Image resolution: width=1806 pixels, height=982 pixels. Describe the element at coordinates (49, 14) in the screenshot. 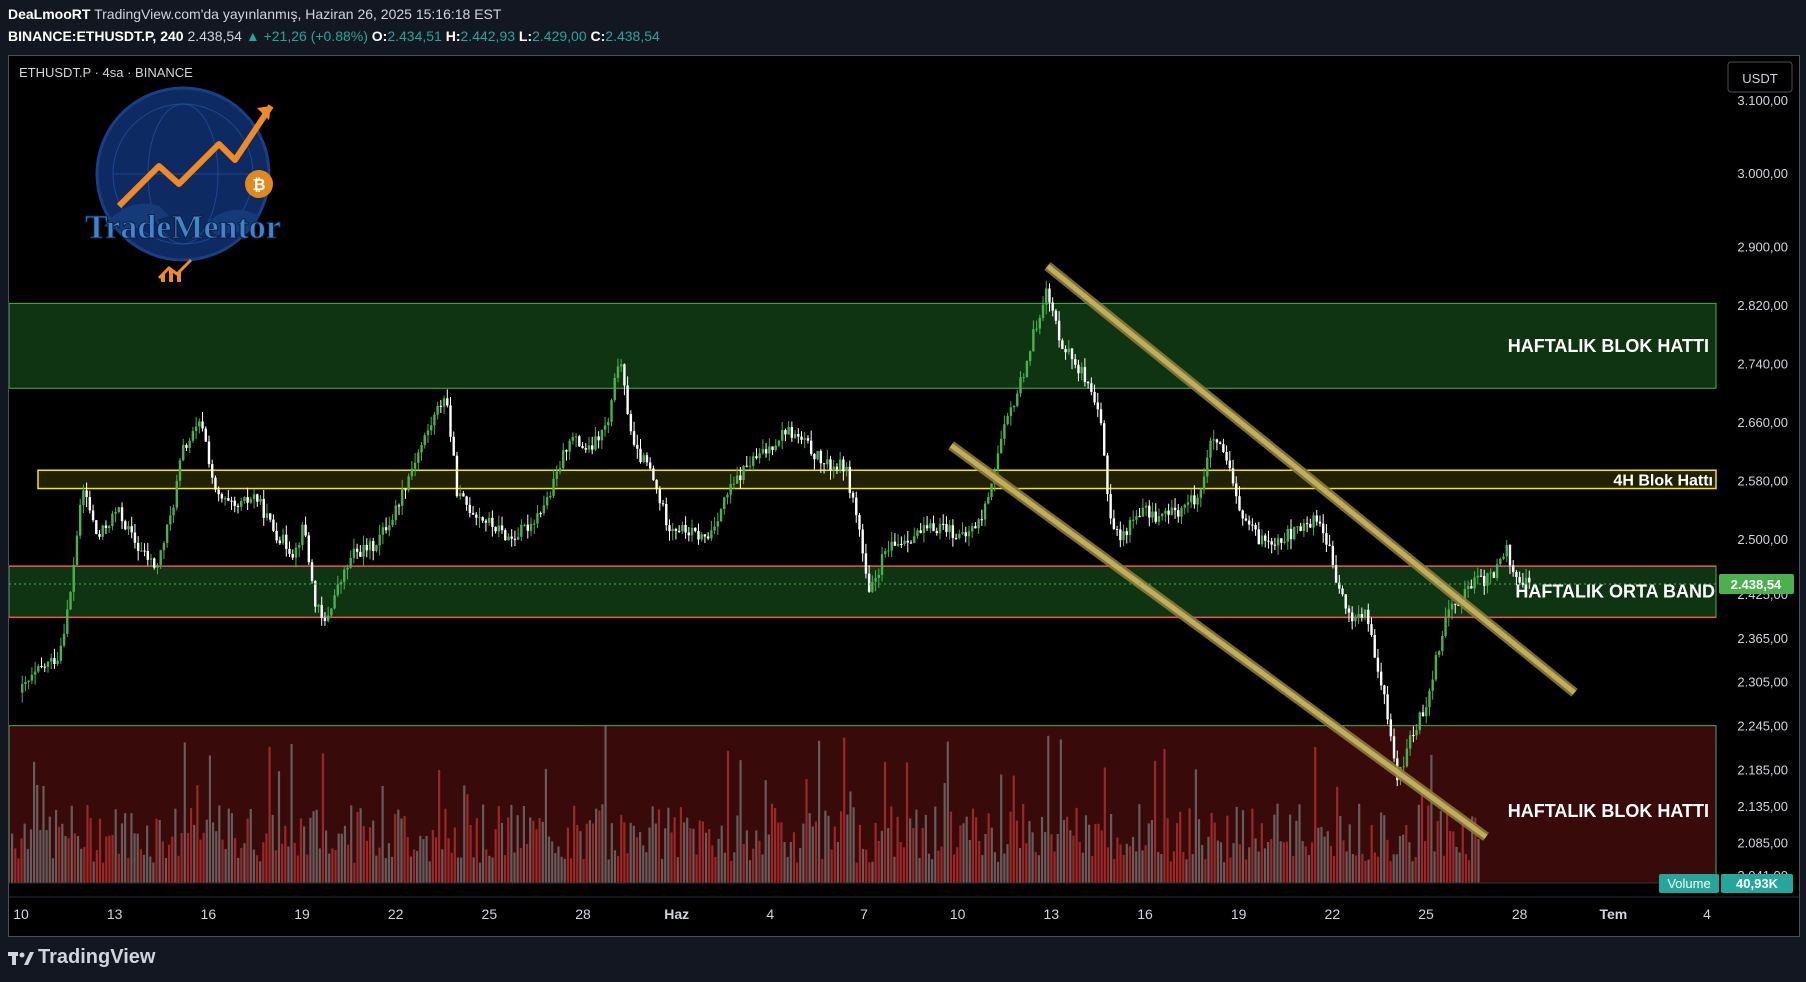

I see `author-name: DeaLmooRT` at that location.